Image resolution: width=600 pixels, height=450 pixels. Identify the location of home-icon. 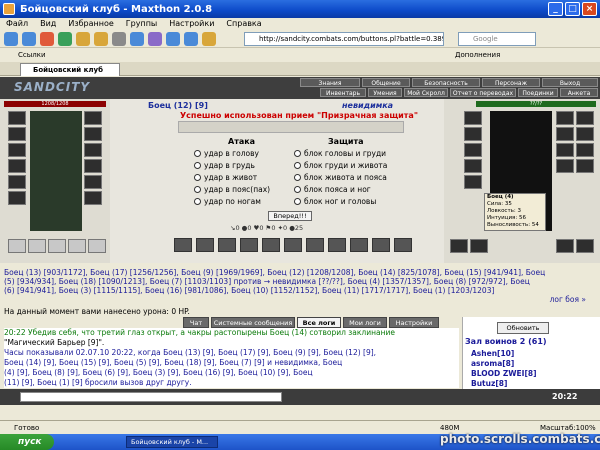
(83, 39).